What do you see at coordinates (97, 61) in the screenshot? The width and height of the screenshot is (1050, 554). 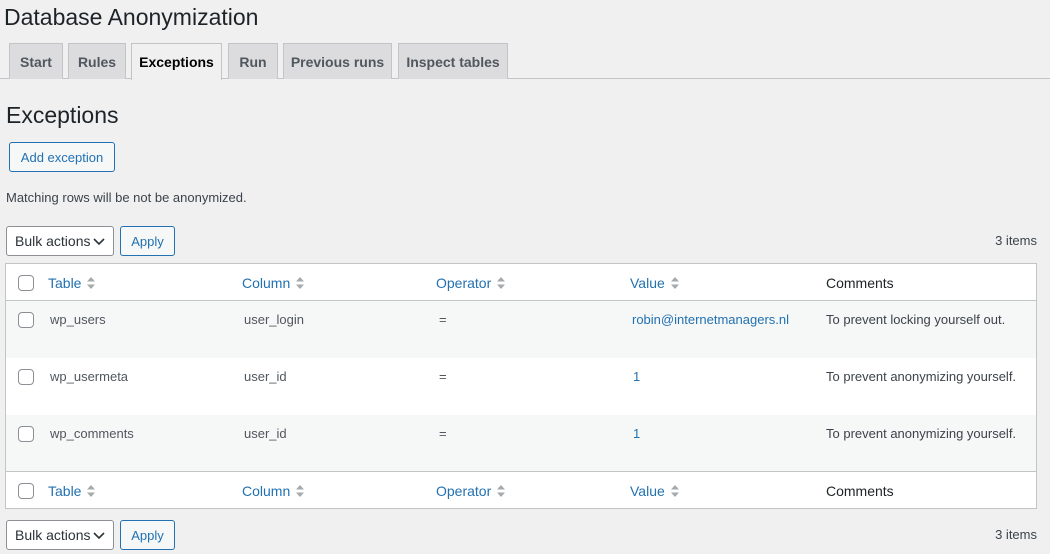 I see `tab-rules: Rules` at bounding box center [97, 61].